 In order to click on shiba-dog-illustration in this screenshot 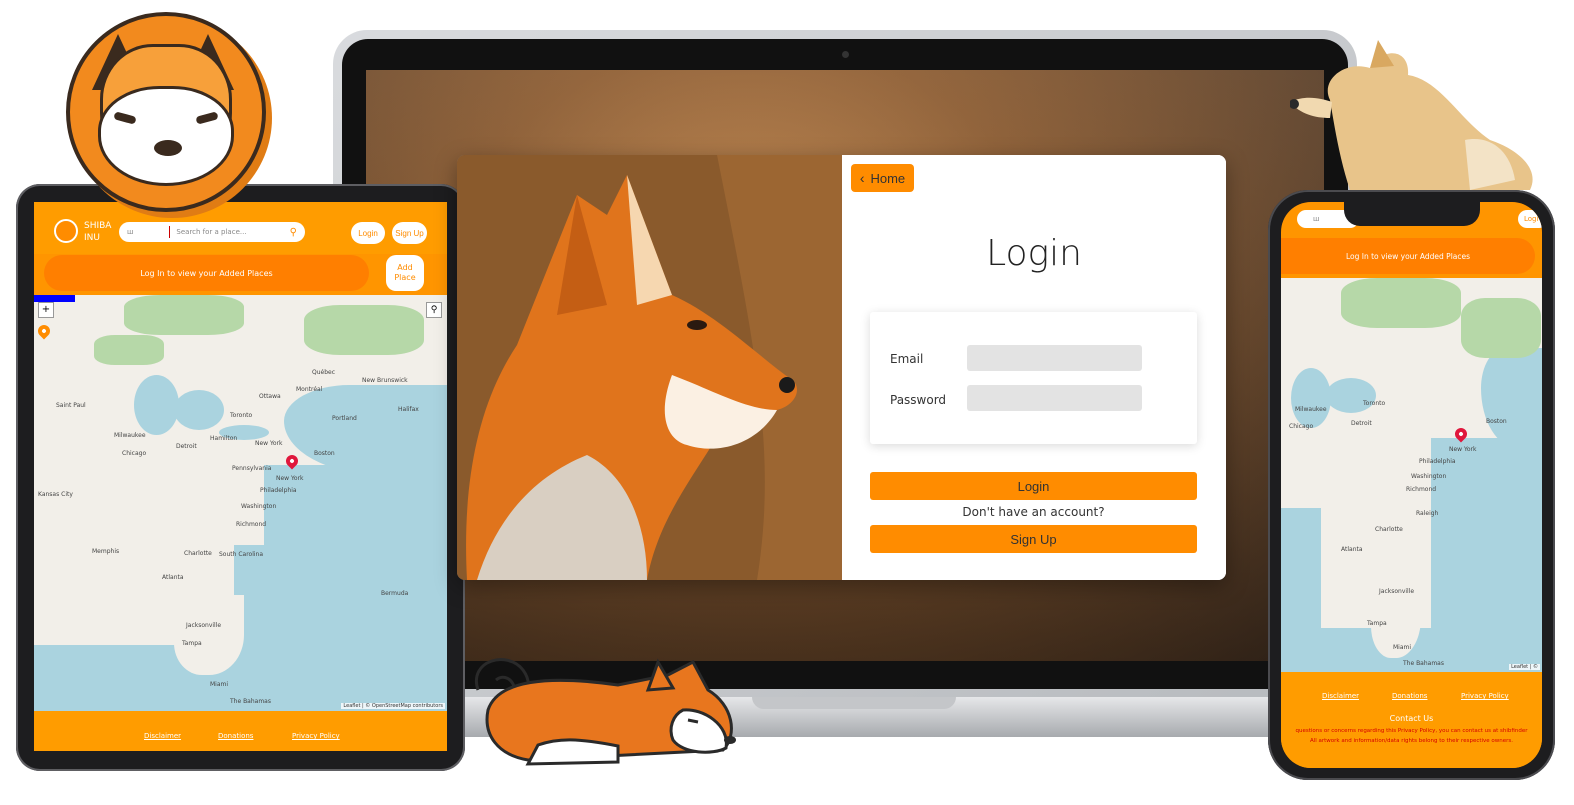, I will do `click(1411, 115)`.